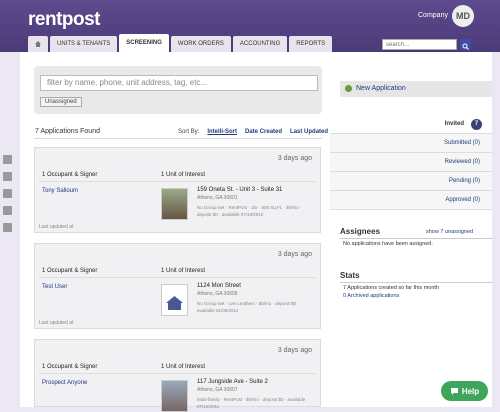  What do you see at coordinates (239, 190) in the screenshot?
I see `unit-address: 159 Oneta St. - Unit 3 - Suite 31` at bounding box center [239, 190].